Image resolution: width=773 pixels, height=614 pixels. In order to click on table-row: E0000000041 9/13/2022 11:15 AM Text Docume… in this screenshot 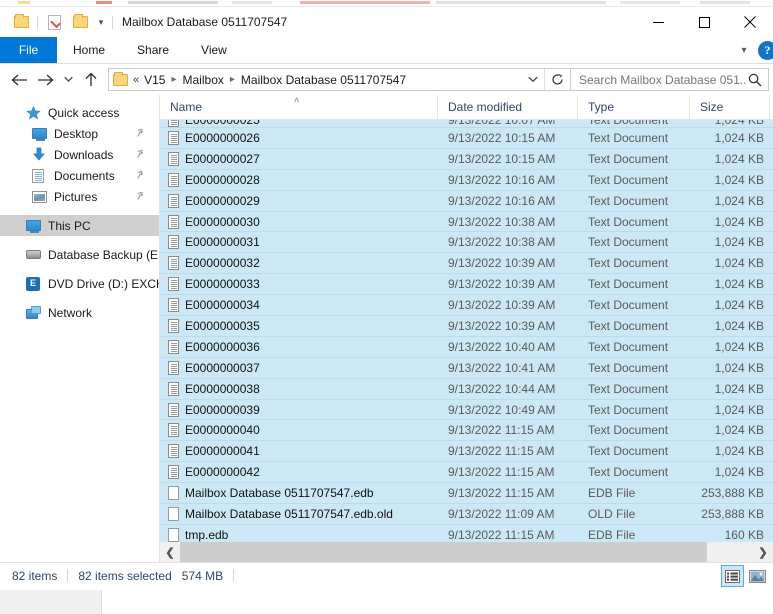, I will do `click(466, 452)`.